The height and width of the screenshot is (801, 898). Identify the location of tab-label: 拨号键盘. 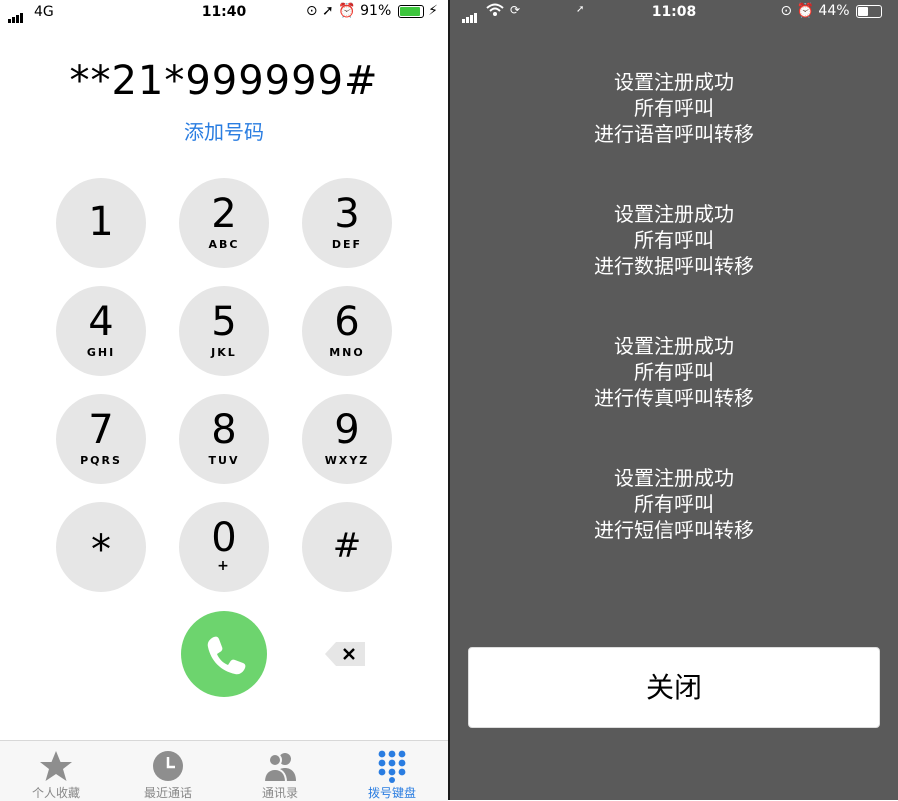
(391, 793).